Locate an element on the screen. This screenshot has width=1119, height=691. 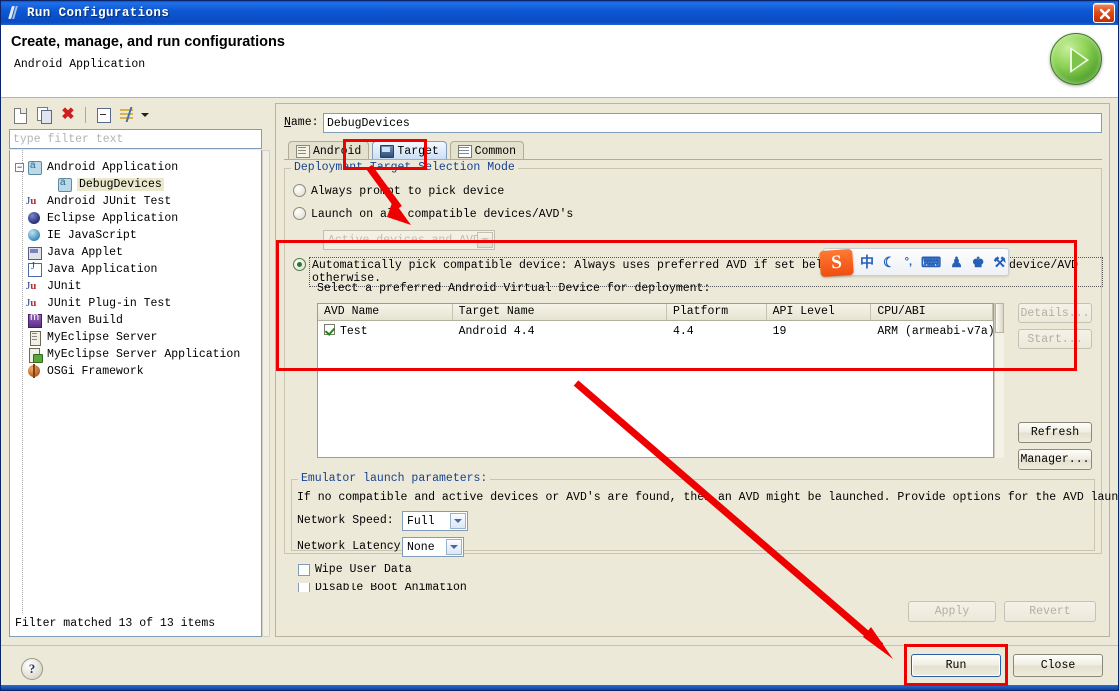
tree-item-debugdevices: DebugDevices is located at coordinates (135, 184).